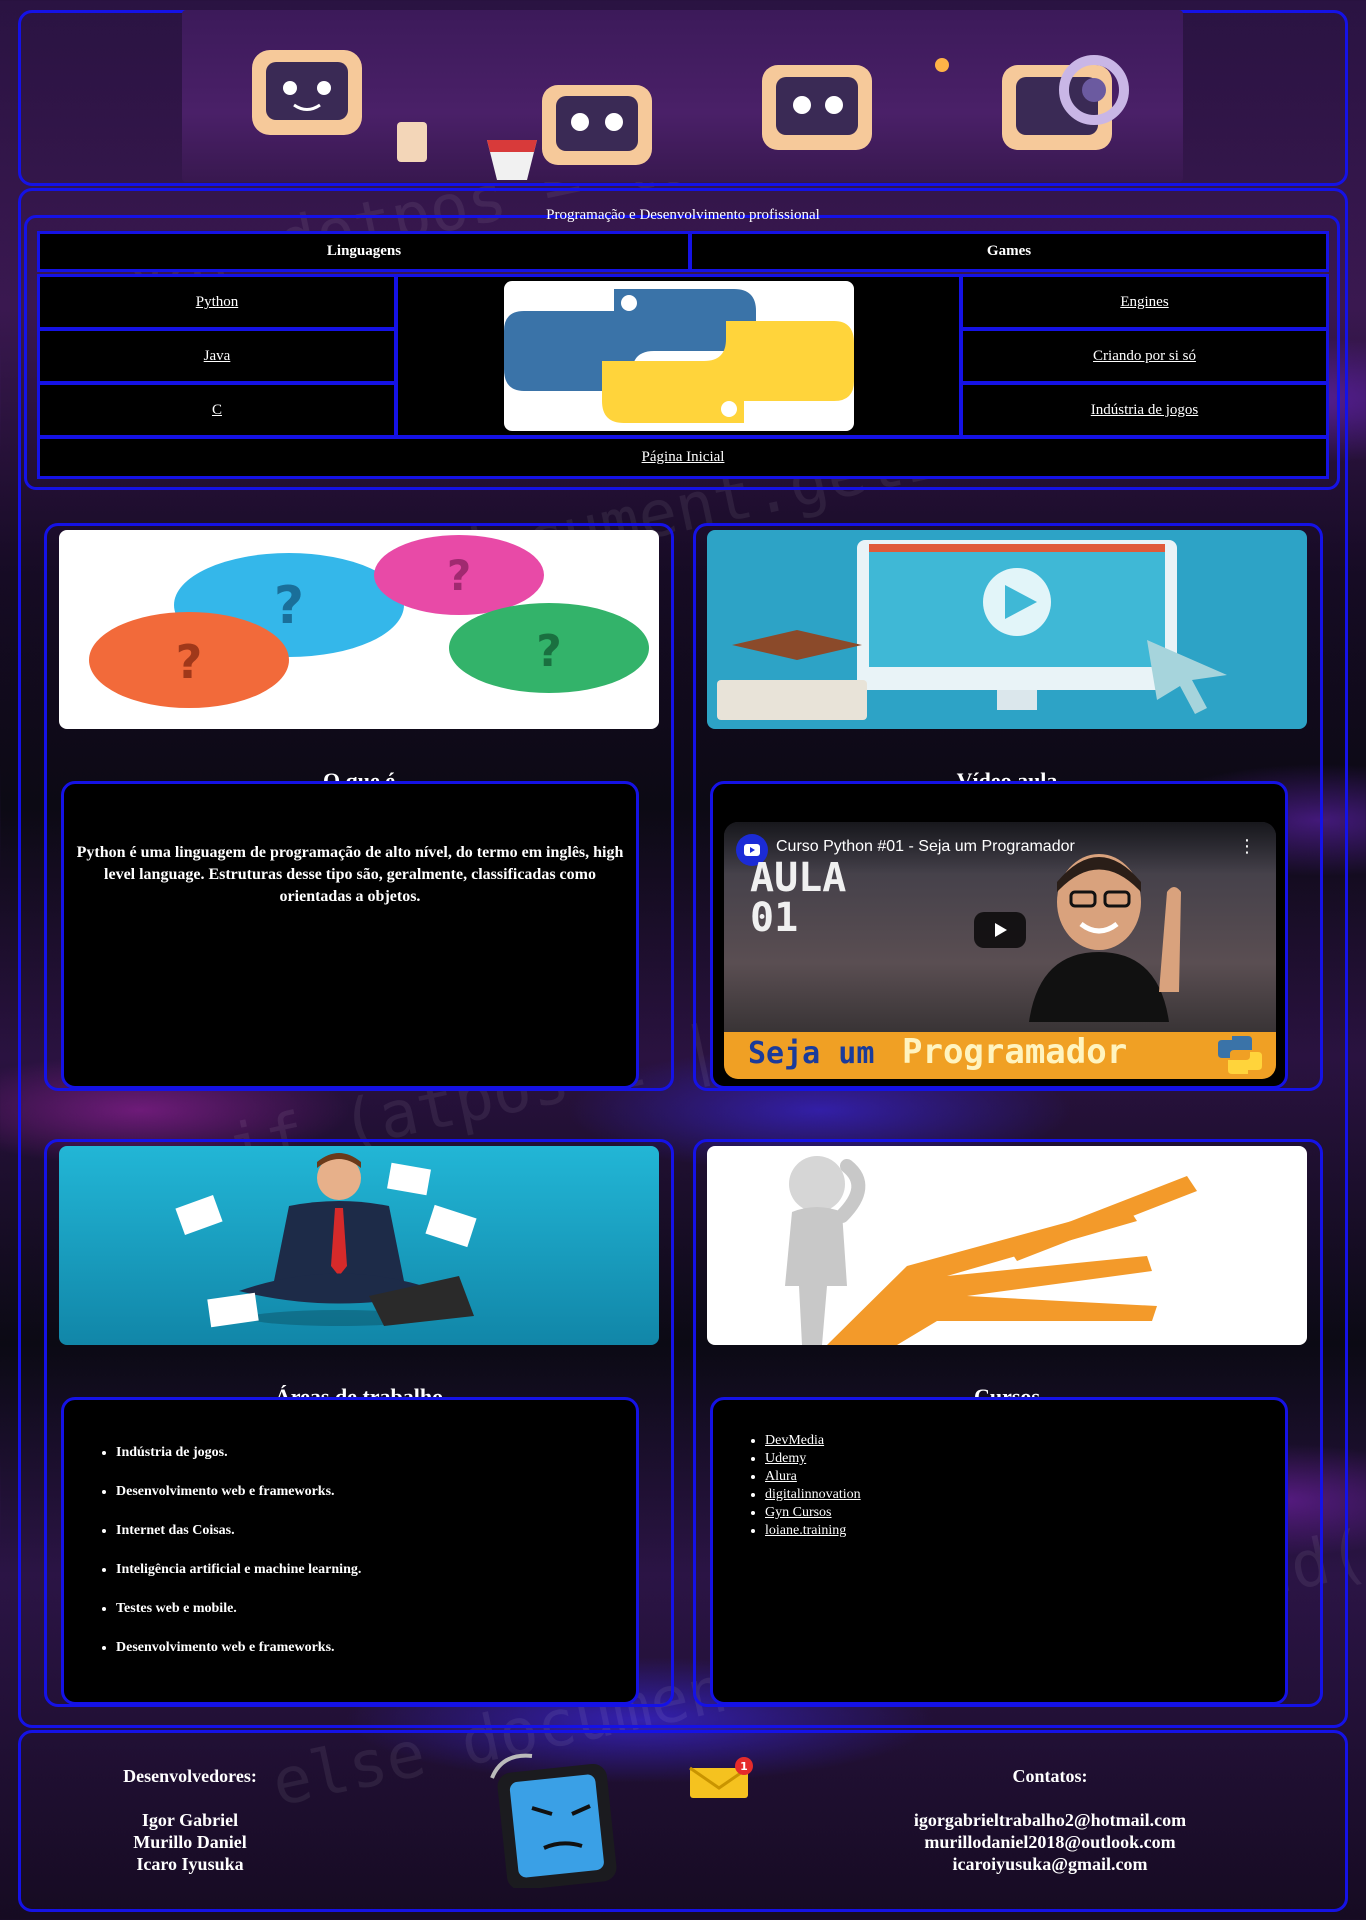 The height and width of the screenshot is (1920, 1366). Describe the element at coordinates (813, 1494) in the screenshot. I see `course-link-digitalinnovation: digitalinnovation` at that location.